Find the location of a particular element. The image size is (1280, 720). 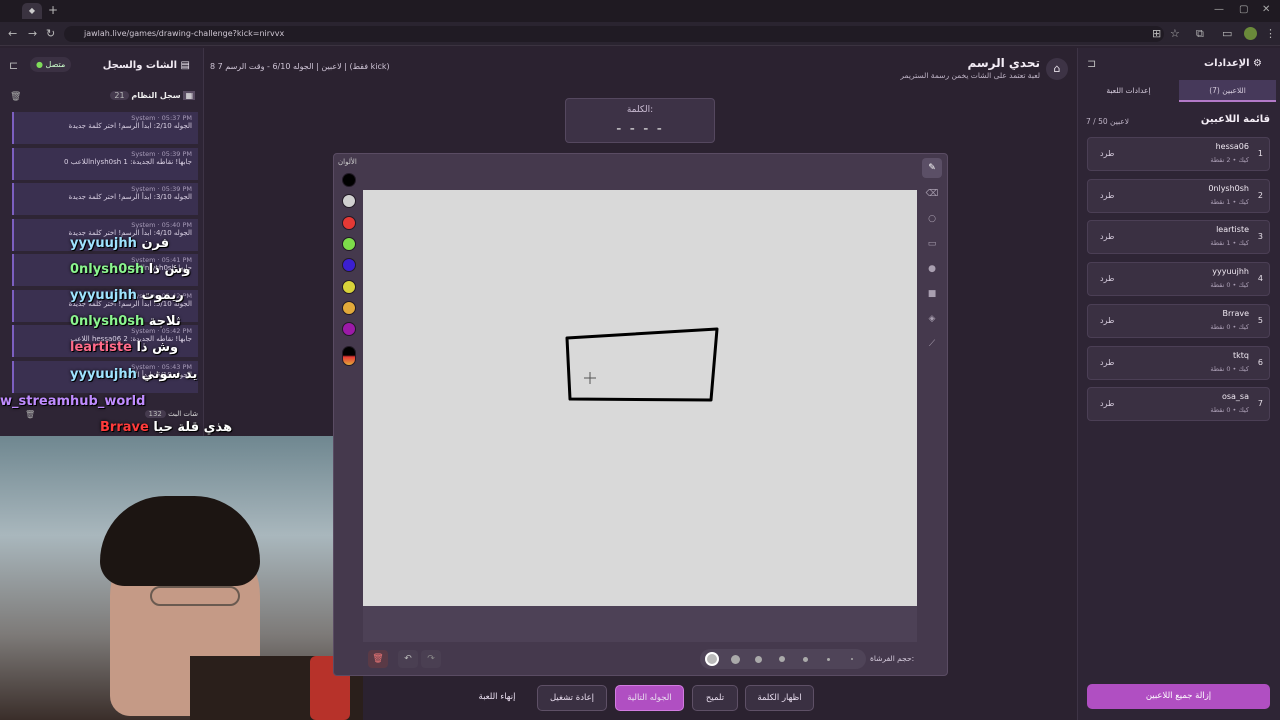

log-text: الجوله 3/10: ابدأ الرسم! اختر كلمة جديدة is located at coordinates (130, 197).